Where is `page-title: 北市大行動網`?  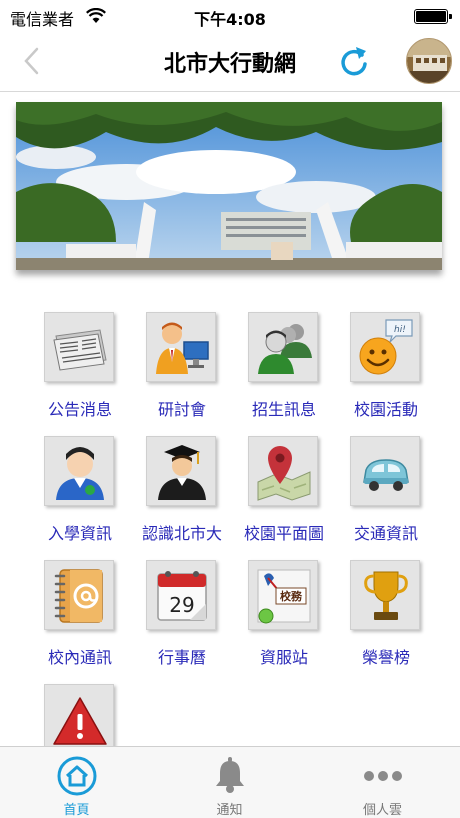 page-title: 北市大行動網 is located at coordinates (229, 64).